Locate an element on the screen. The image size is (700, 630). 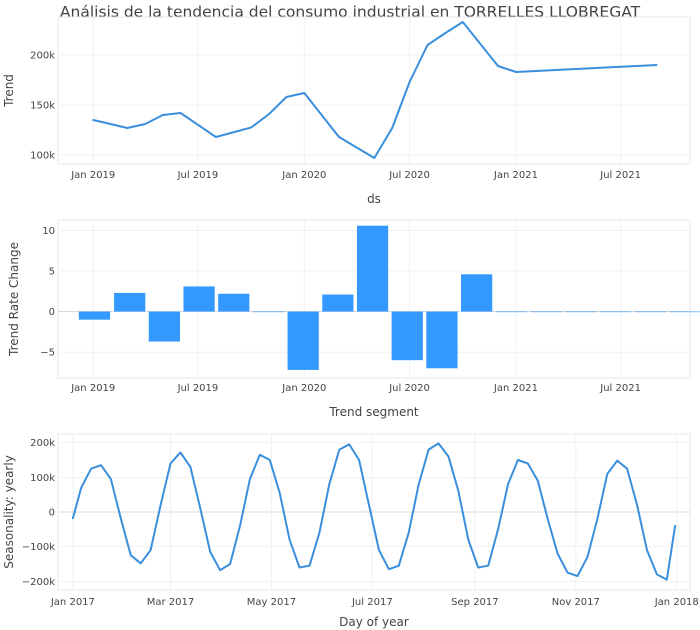
x-axis-title: ds is located at coordinates (374, 199).